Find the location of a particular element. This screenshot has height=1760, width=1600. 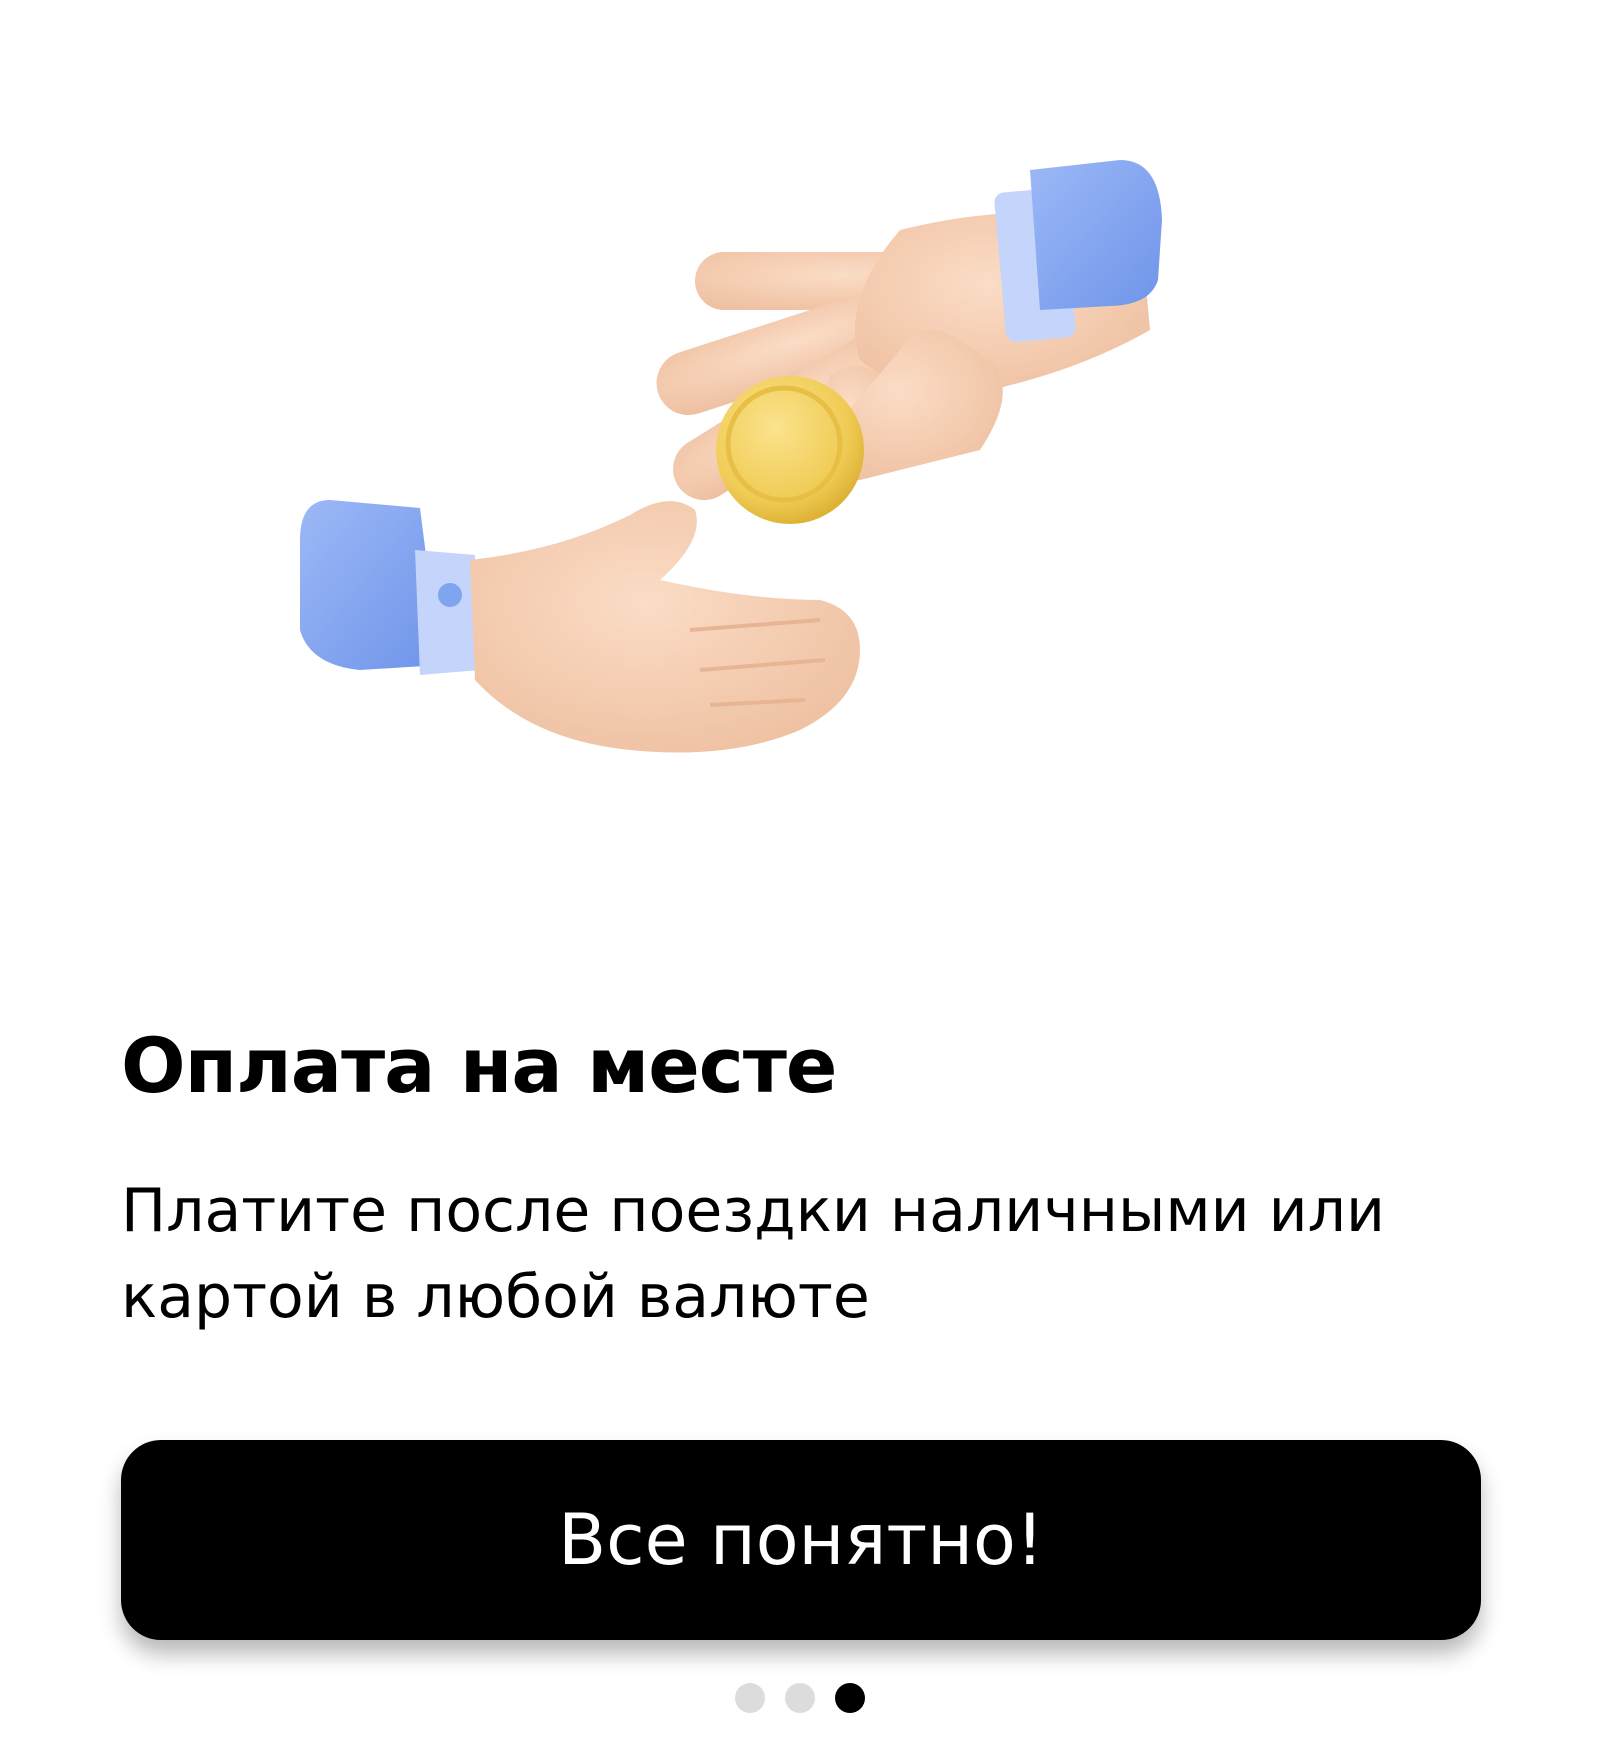

page-dot-3-active is located at coordinates (850, 1698).